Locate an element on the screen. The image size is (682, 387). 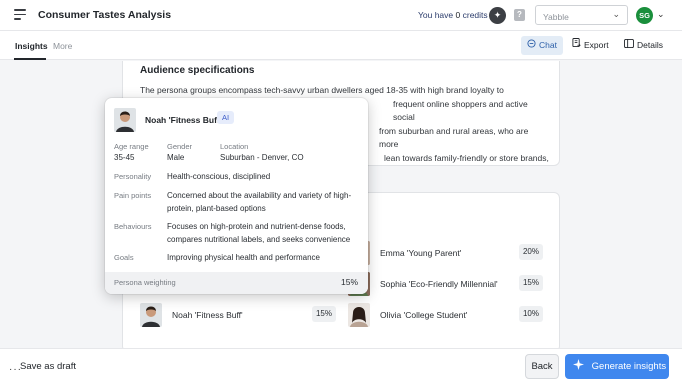
credits-indicator: You have 0 credits is located at coordinates (453, 15).